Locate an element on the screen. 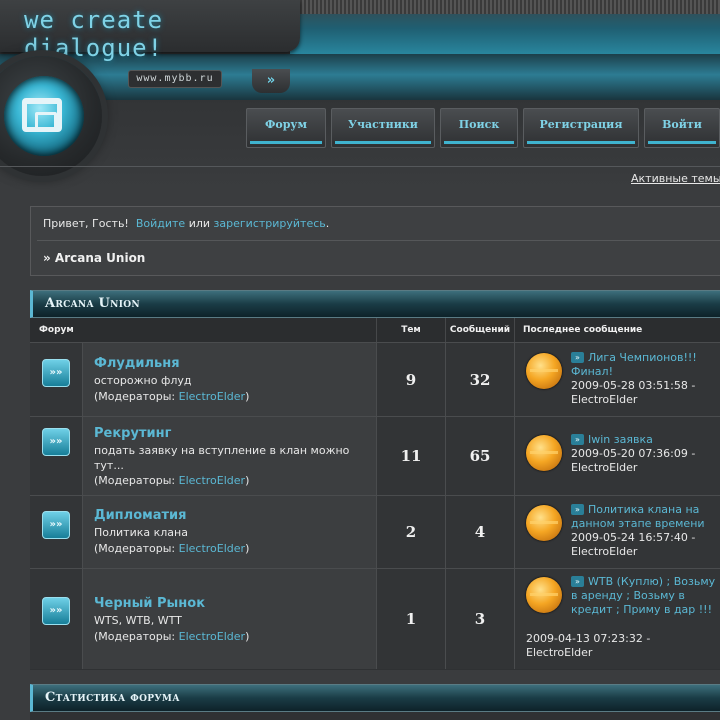 This screenshot has width=720, height=720. main-nav: Форум Участники Поиск Регистрация Войти is located at coordinates (483, 128).